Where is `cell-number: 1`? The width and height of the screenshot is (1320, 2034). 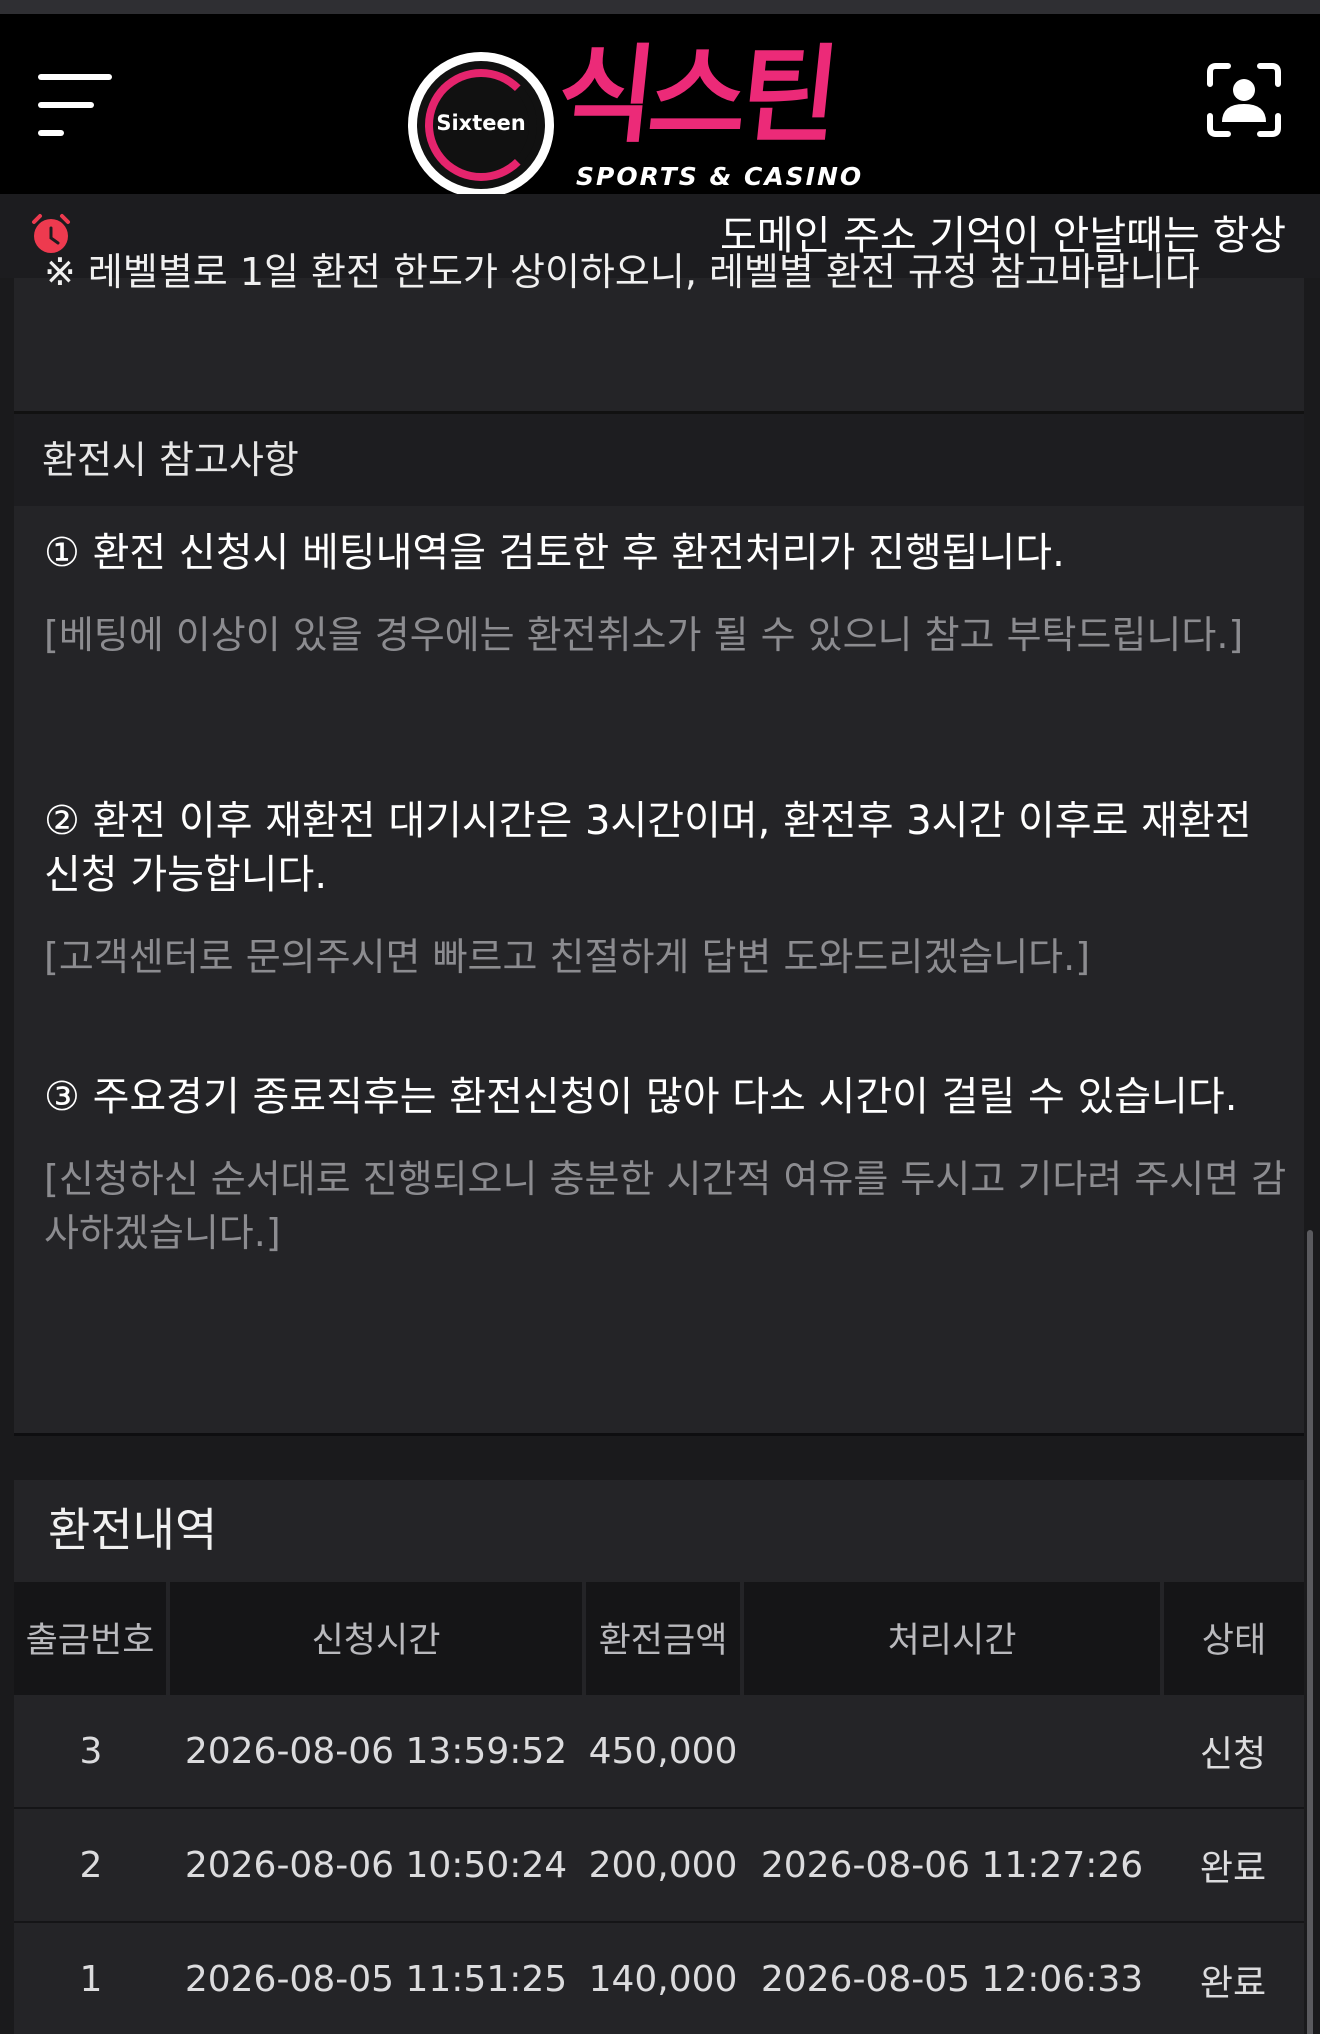
cell-number: 1 is located at coordinates (91, 1977).